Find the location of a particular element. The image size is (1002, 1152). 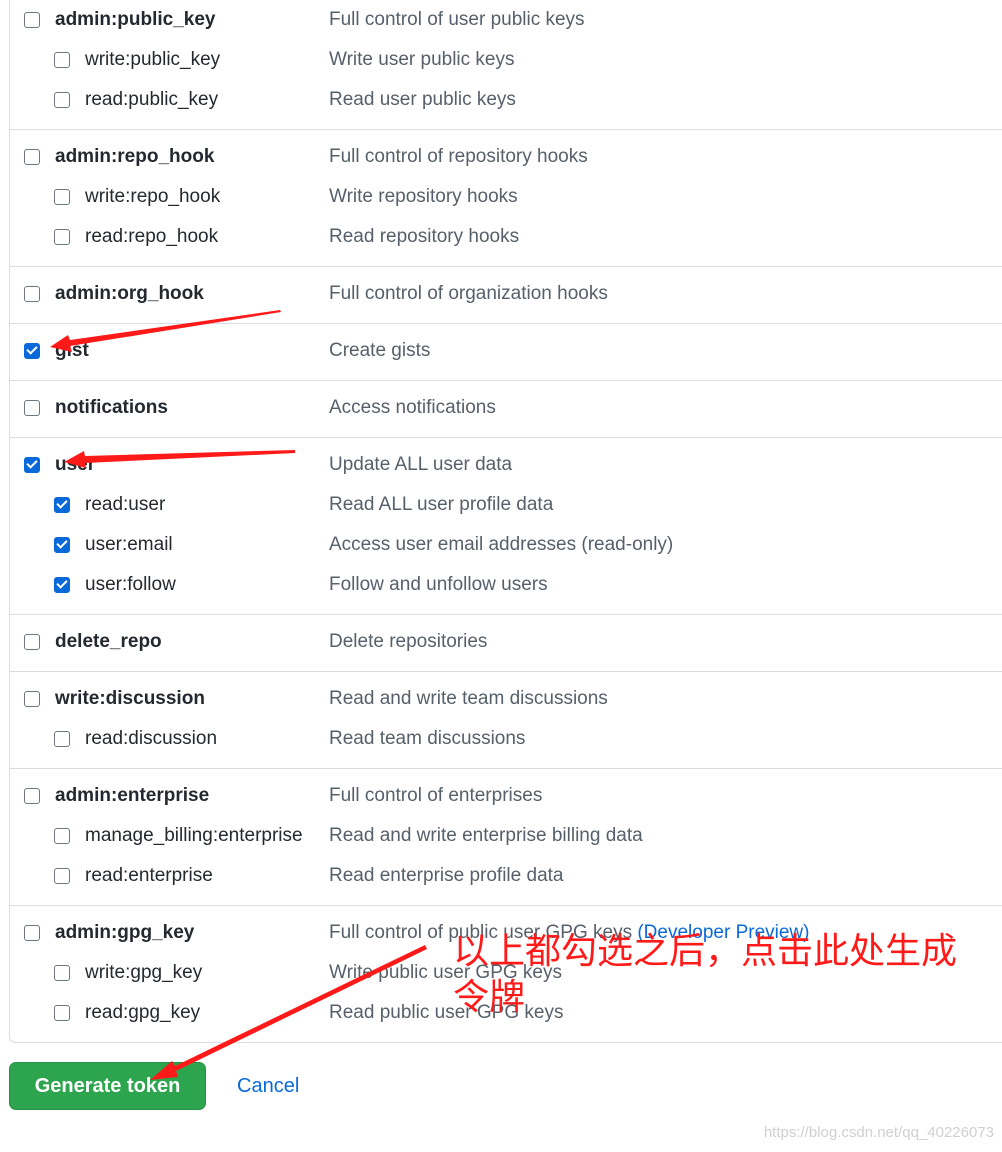

scope-description-text: Write user public keys is located at coordinates (422, 59).